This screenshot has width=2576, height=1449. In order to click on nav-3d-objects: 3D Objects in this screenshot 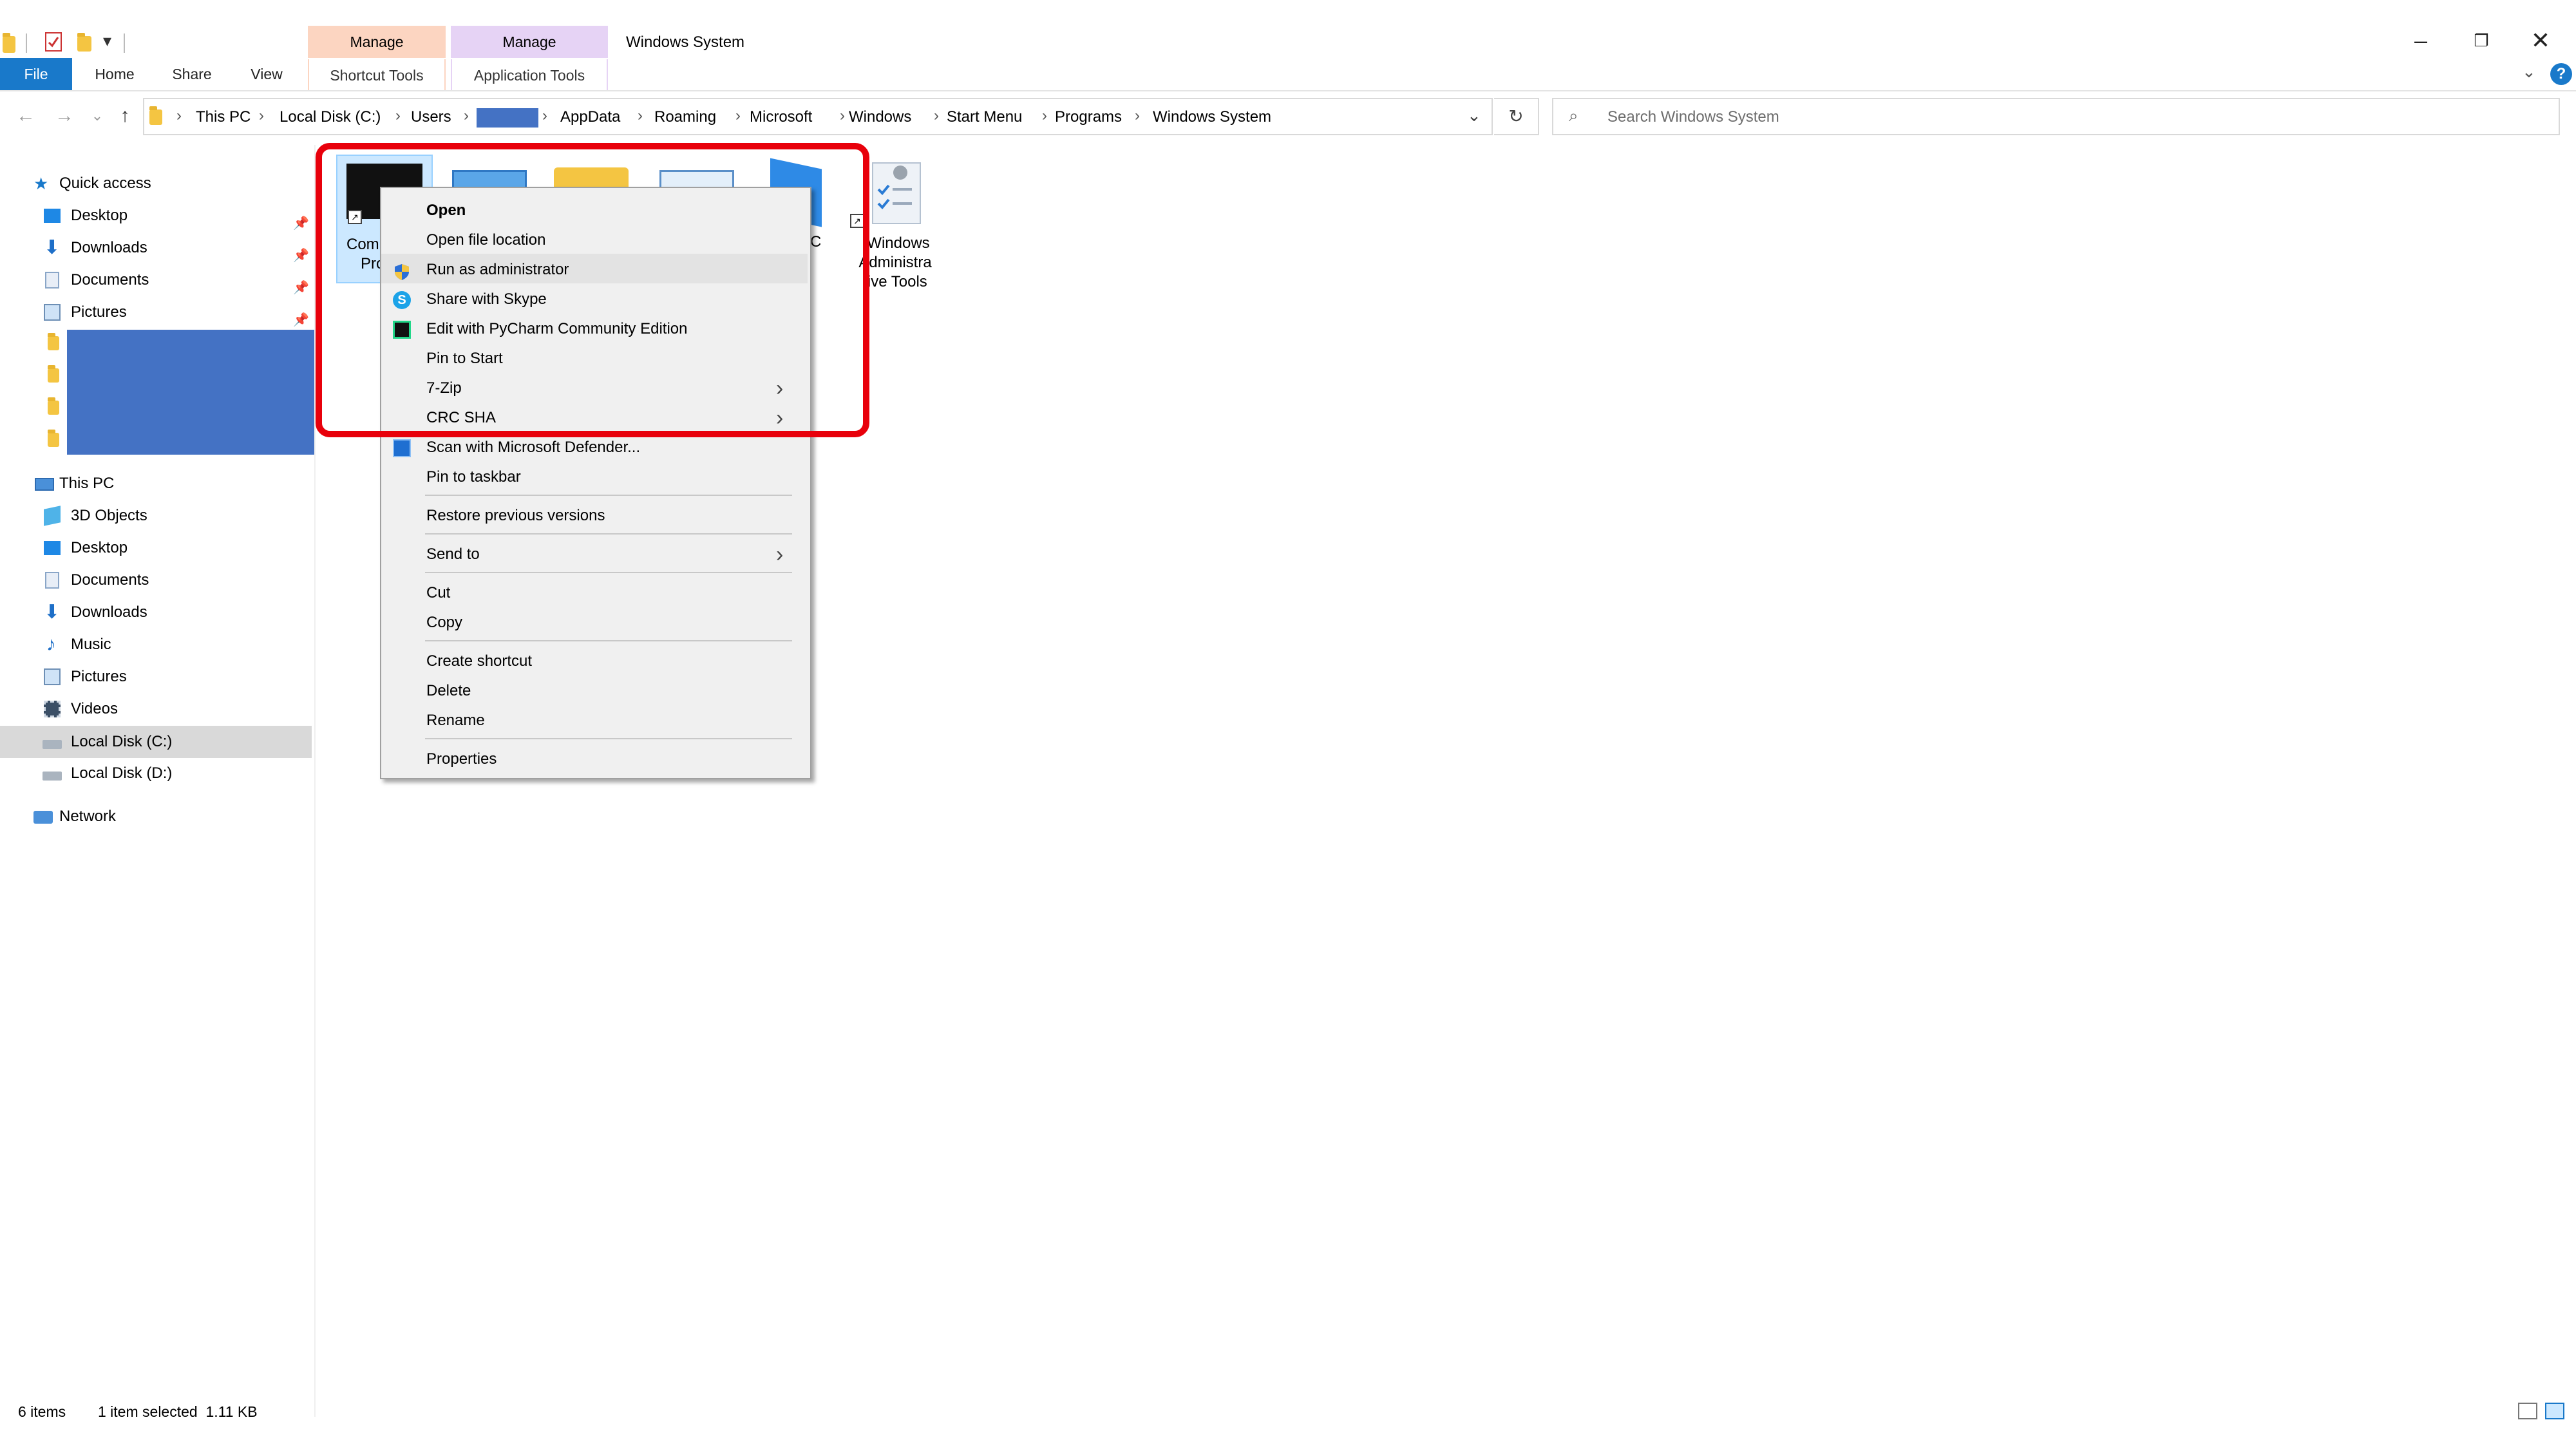, I will do `click(157, 516)`.